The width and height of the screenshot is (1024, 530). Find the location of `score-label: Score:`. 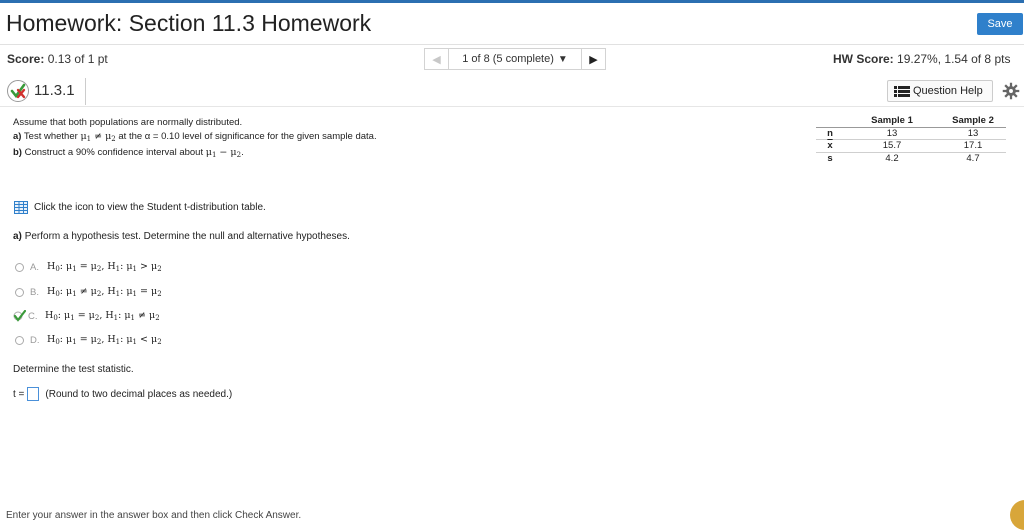

score-label: Score: is located at coordinates (26, 59).